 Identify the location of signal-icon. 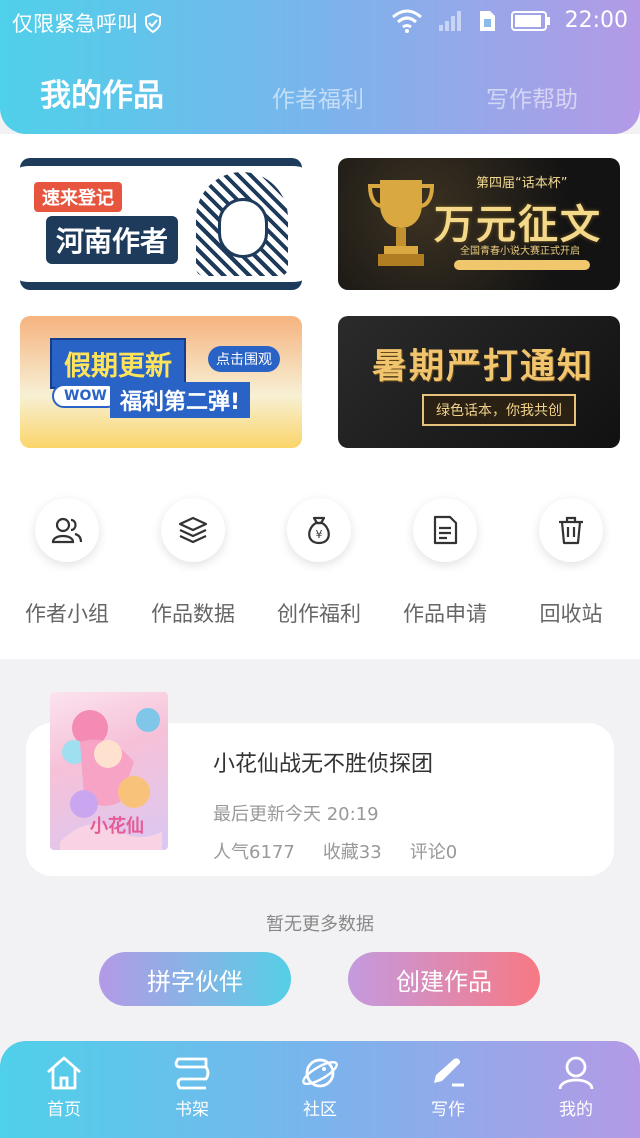
(449, 20).